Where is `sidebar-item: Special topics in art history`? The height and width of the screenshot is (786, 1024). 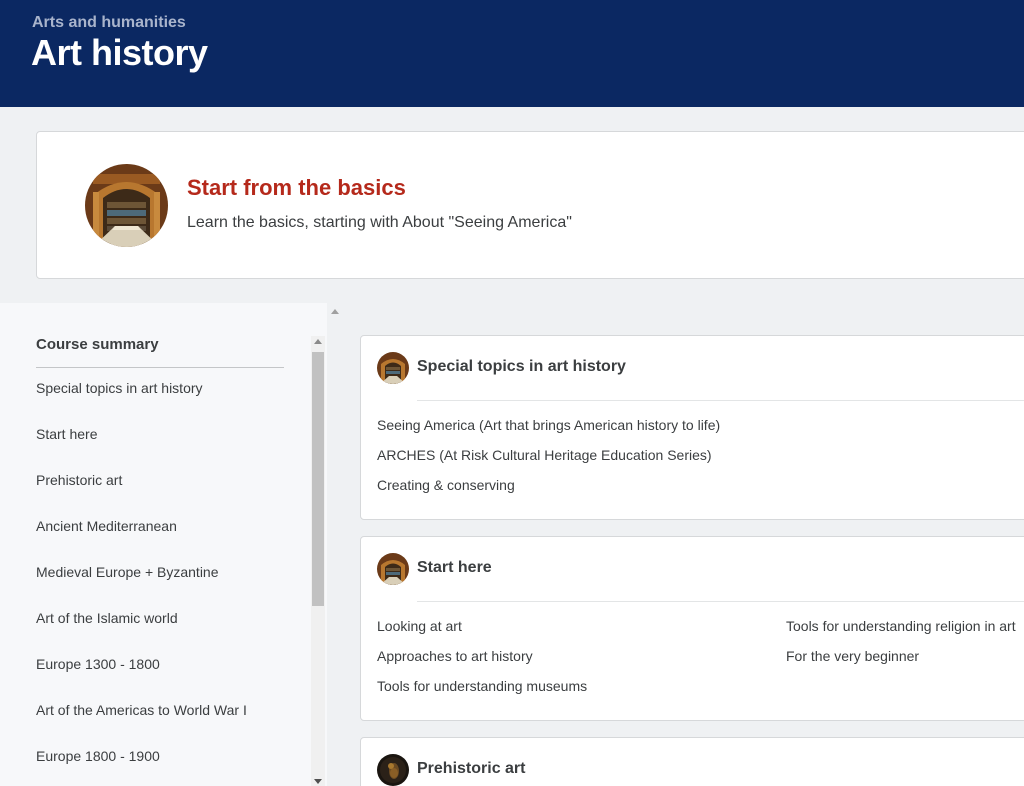
sidebar-item: Special topics in art history is located at coordinates (141, 402).